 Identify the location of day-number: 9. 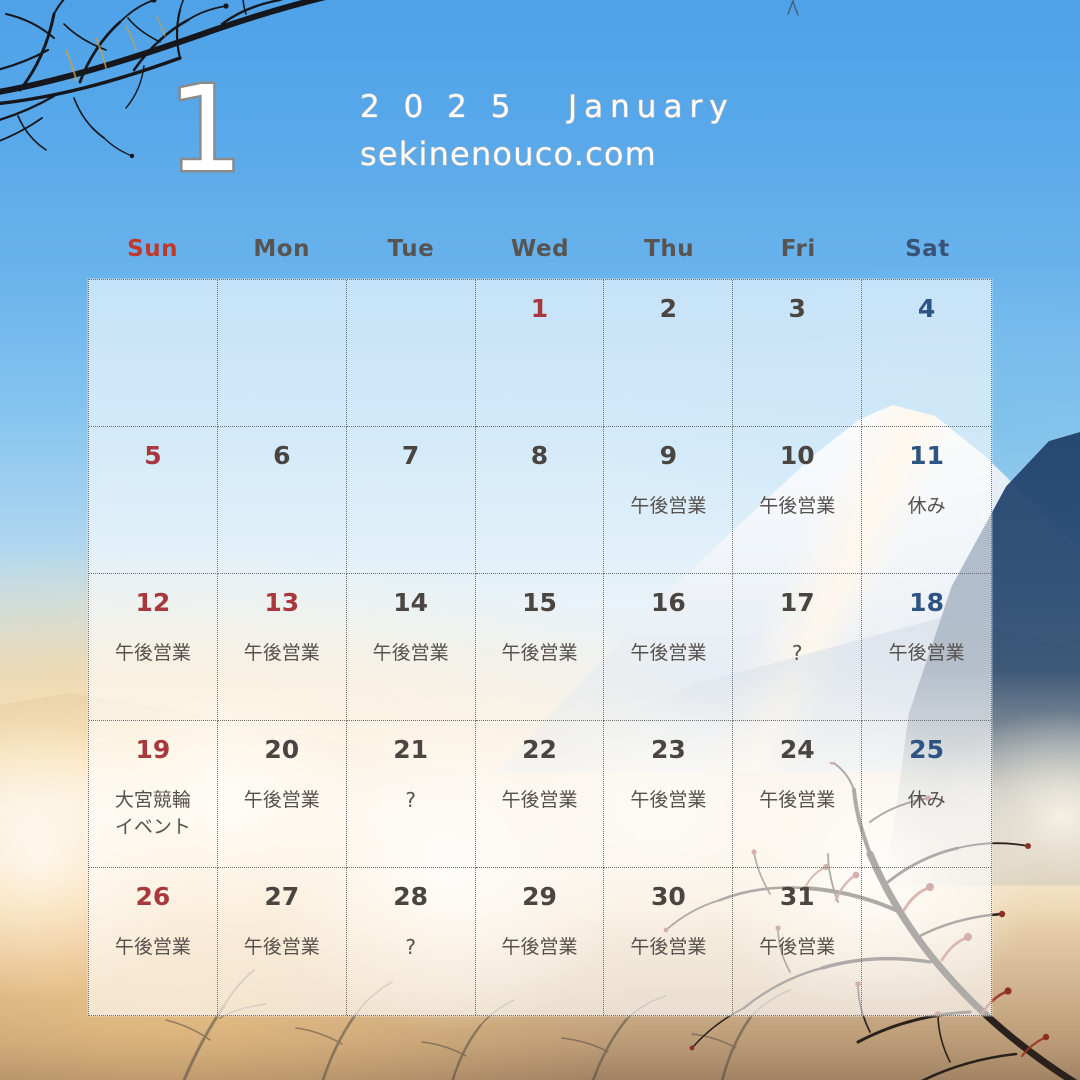
(668, 455).